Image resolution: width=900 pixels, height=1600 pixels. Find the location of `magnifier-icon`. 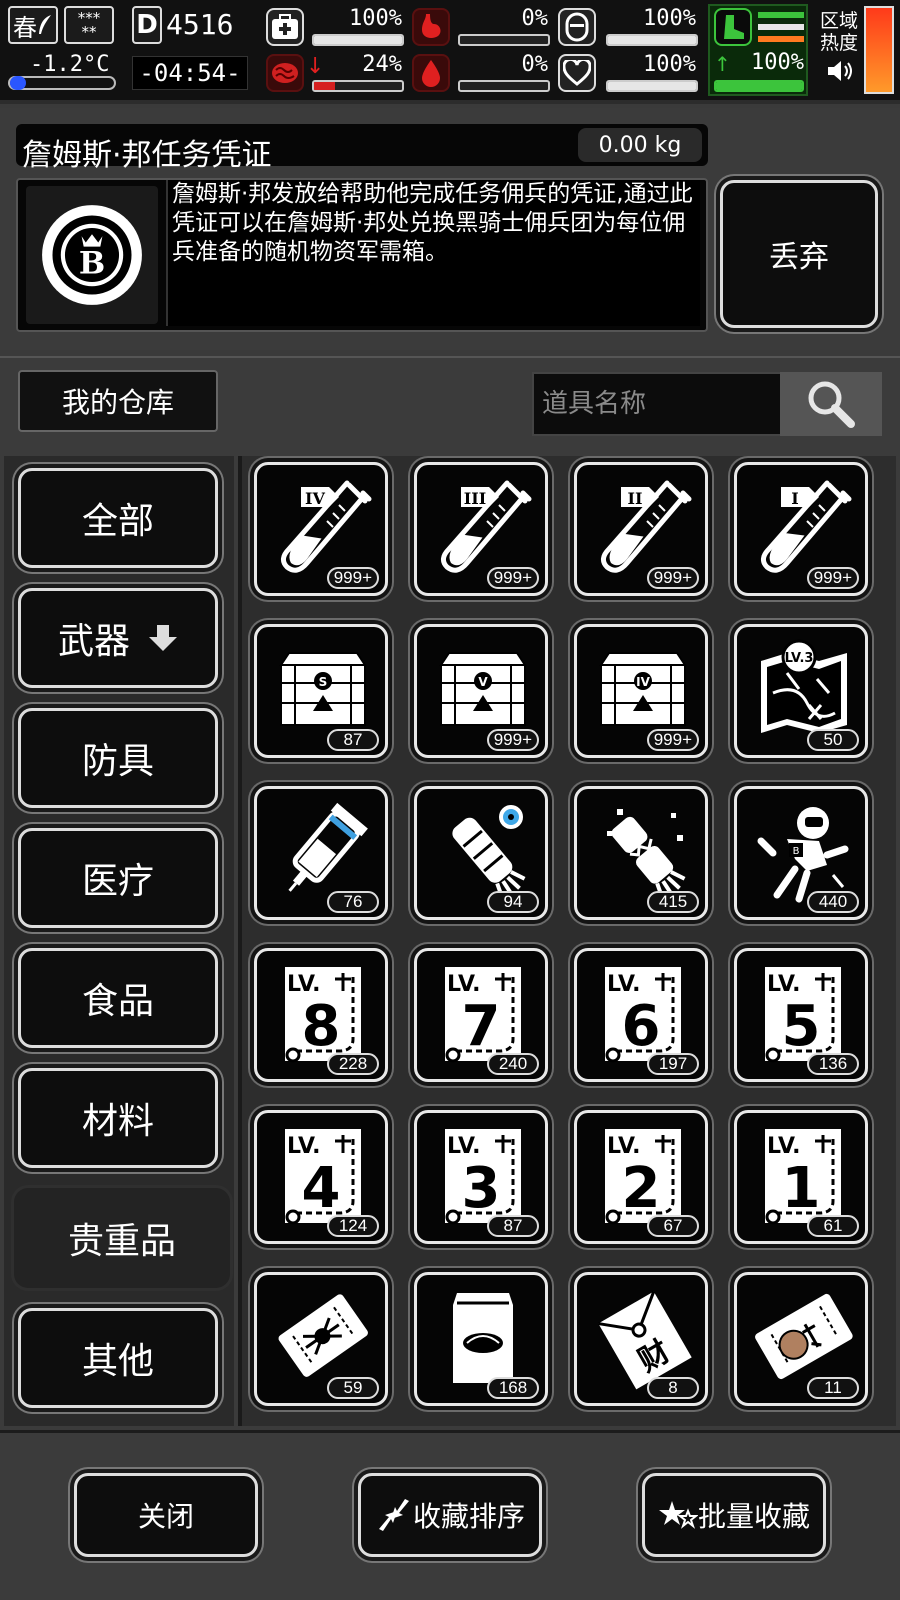

magnifier-icon is located at coordinates (831, 404).